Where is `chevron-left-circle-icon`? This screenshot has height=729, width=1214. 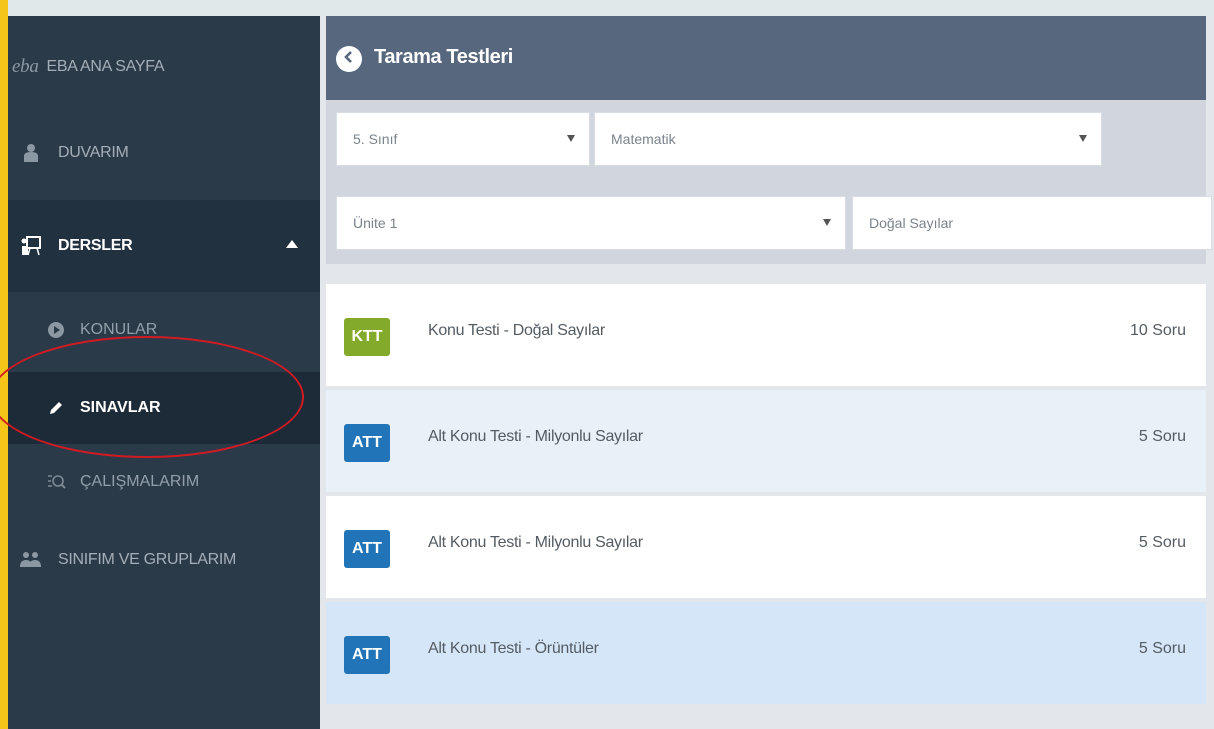
chevron-left-circle-icon is located at coordinates (349, 59).